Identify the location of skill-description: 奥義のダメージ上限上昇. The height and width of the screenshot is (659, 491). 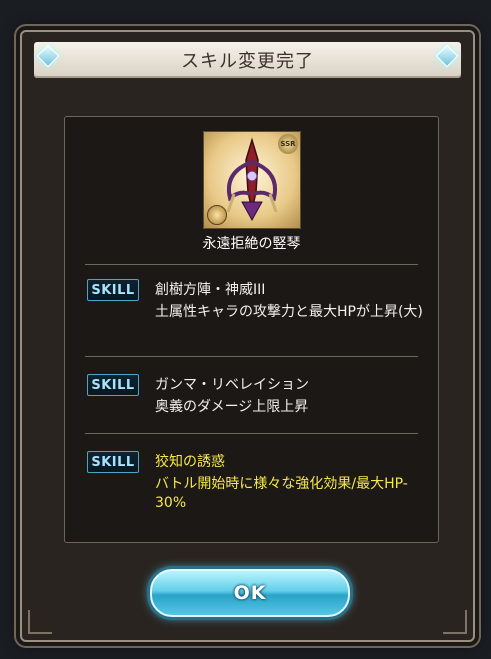
(232, 407).